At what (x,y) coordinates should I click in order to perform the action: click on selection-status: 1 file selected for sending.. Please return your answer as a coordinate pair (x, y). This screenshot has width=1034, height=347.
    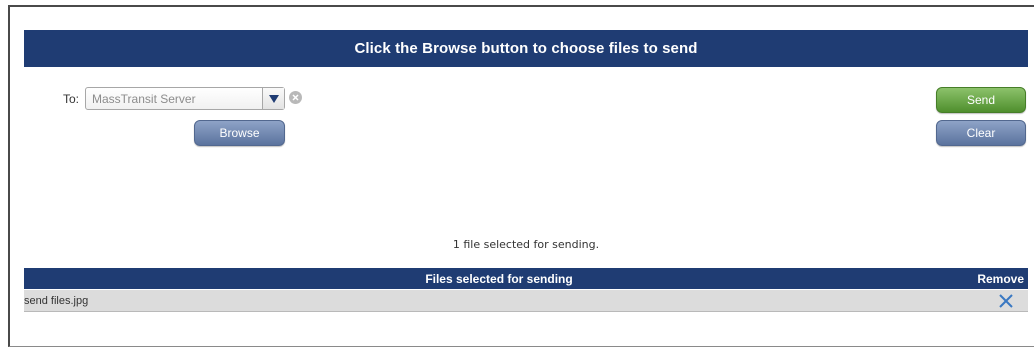
    Looking at the image, I should click on (526, 244).